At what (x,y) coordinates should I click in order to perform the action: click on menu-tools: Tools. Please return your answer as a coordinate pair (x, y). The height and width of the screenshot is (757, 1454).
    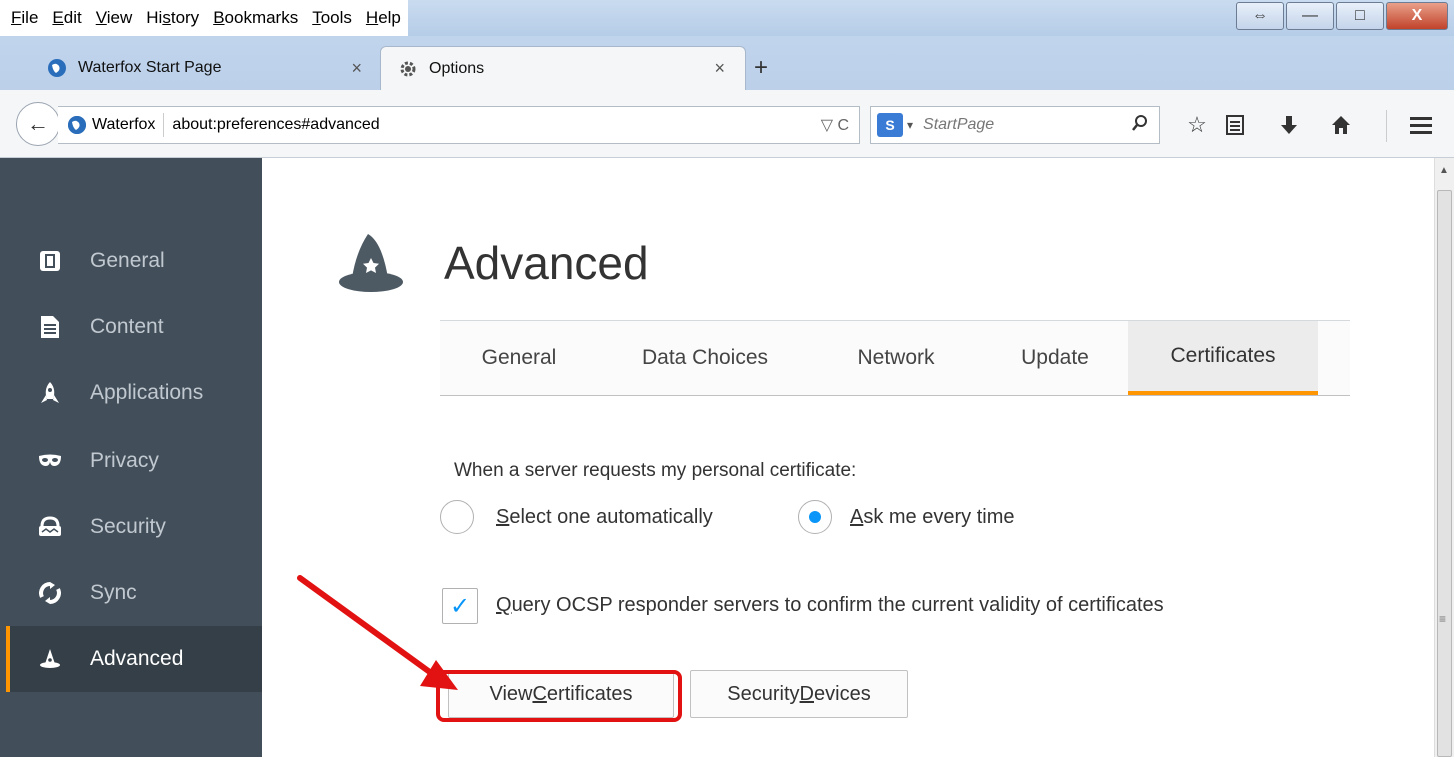
    Looking at the image, I should click on (332, 18).